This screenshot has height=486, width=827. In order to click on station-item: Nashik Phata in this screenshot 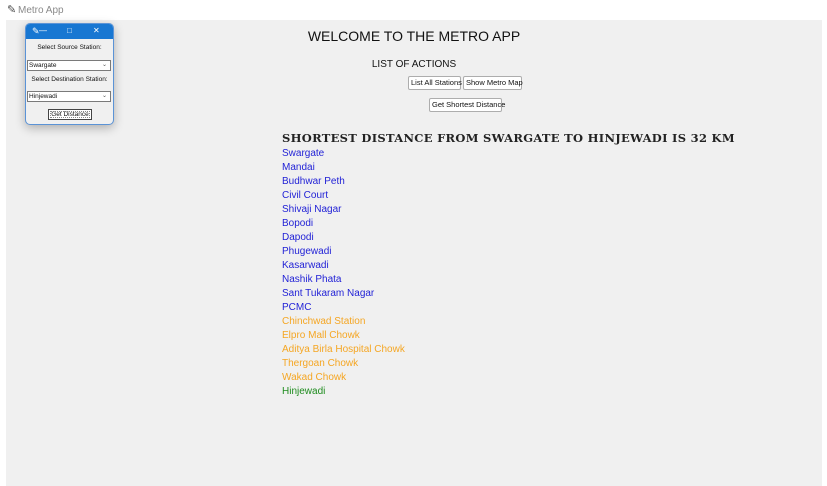, I will do `click(312, 279)`.